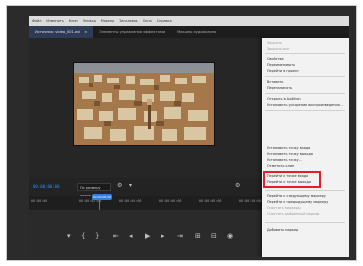 Image resolution: width=363 pixels, height=266 pixels. I want to click on menu-item-next-marker: Перейти к следующему маркеру, so click(296, 196).